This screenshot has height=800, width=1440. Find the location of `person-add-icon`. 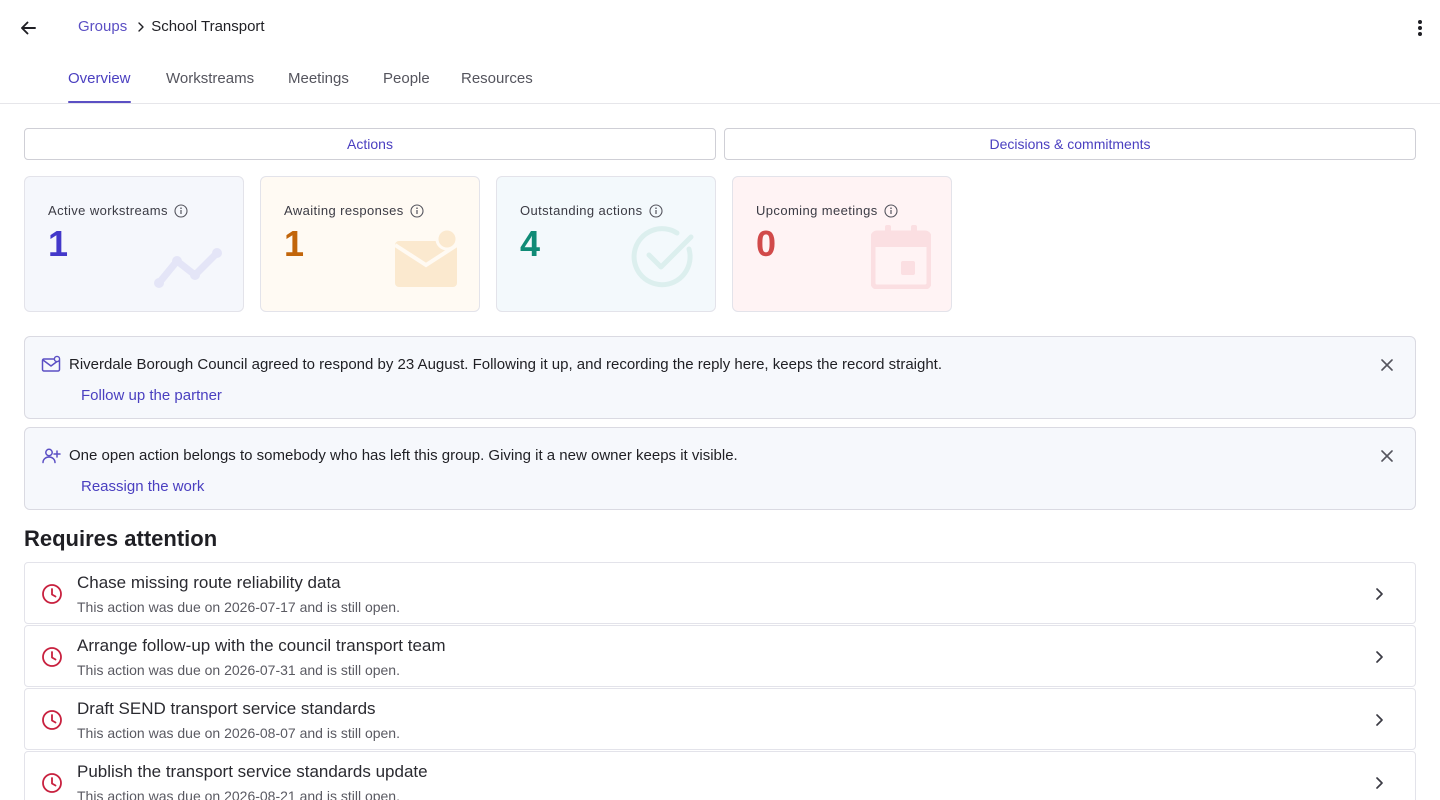

person-add-icon is located at coordinates (51, 456).